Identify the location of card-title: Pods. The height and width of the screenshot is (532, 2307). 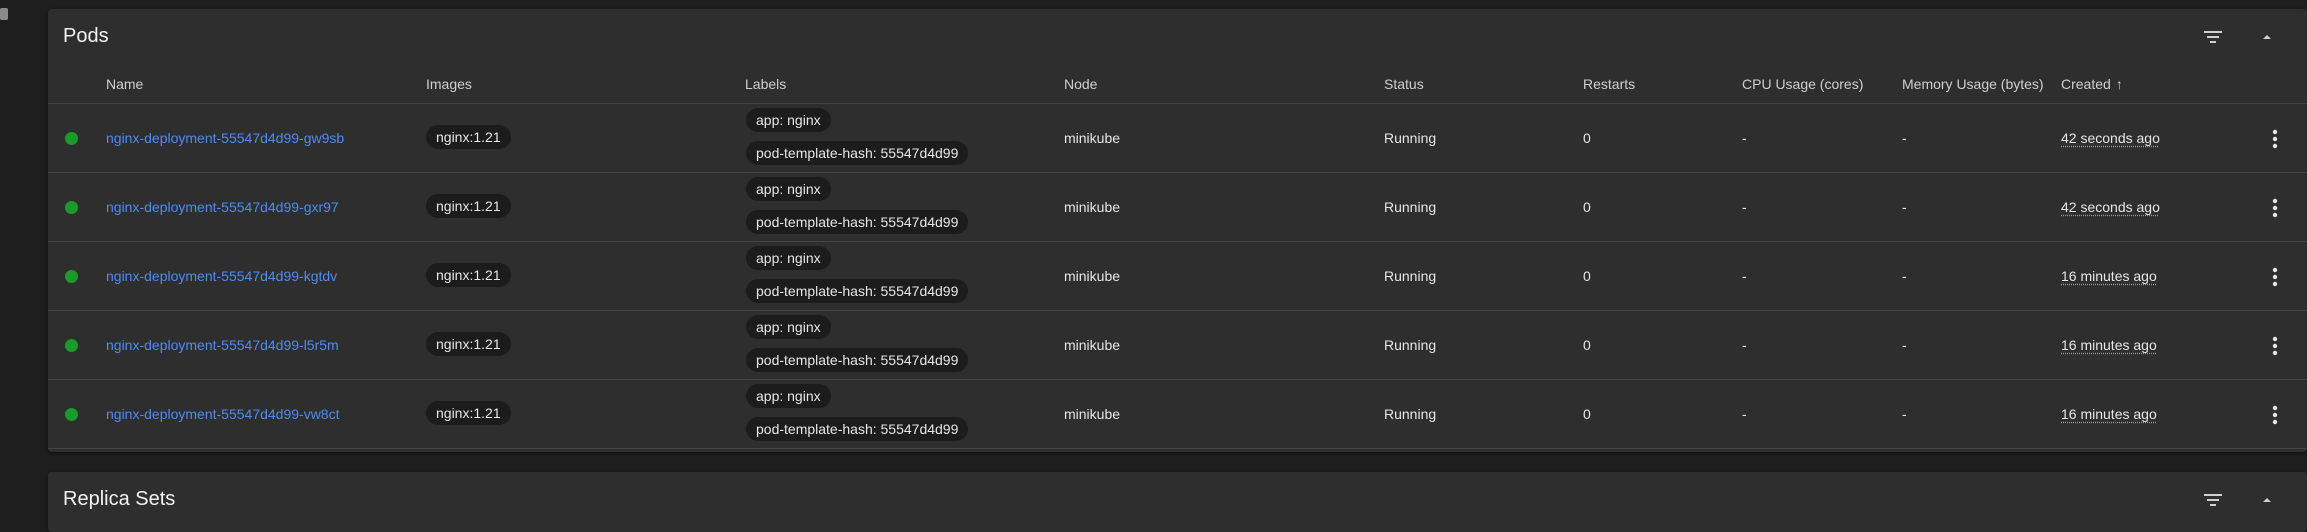
(86, 36).